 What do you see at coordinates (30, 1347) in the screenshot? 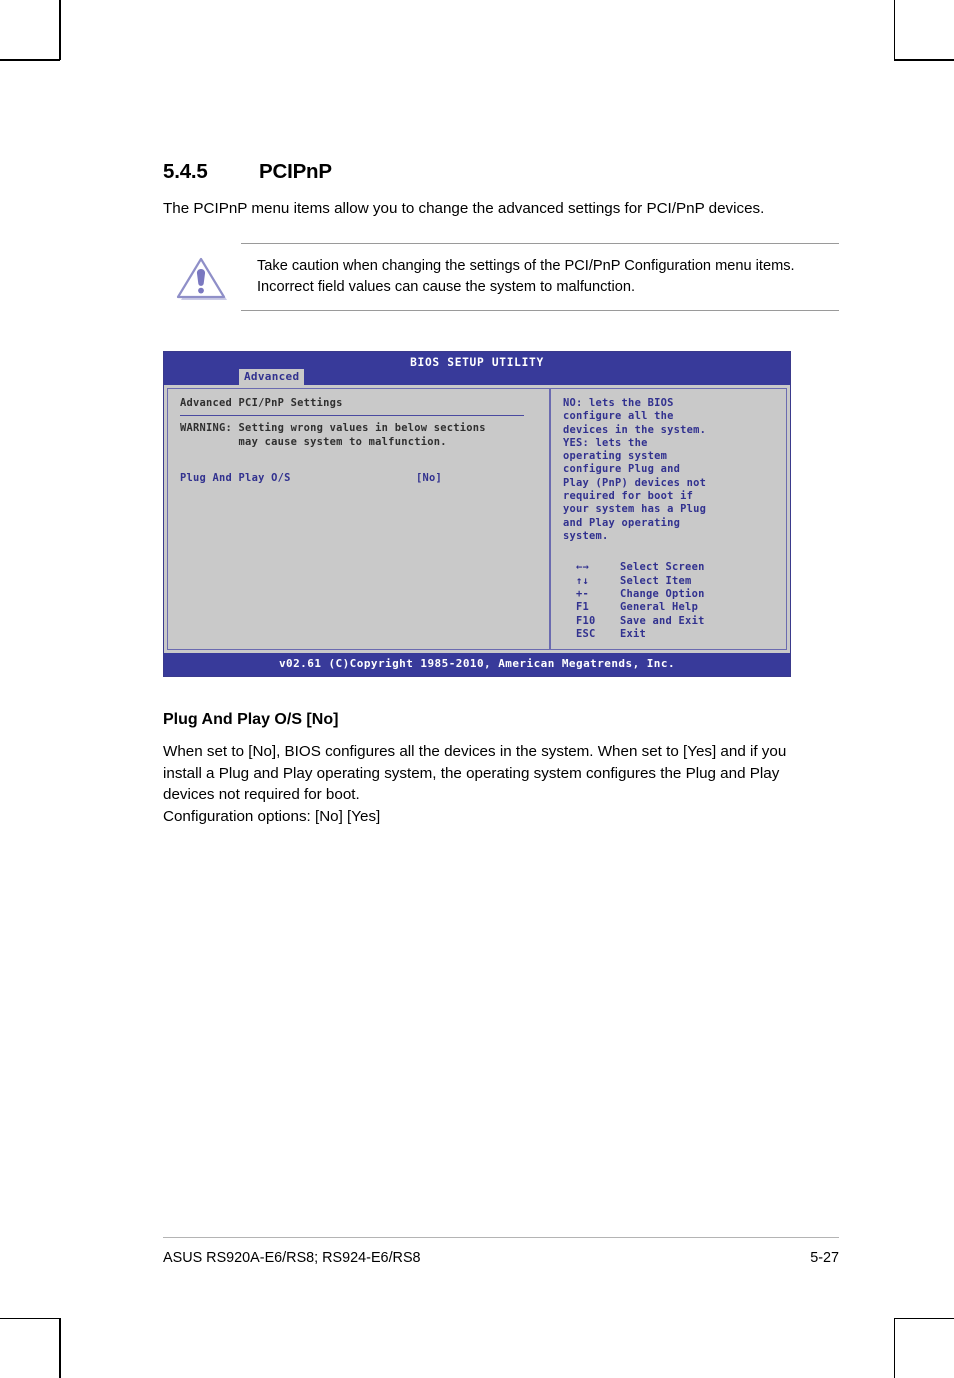
I see `crop-mark-bottom-left` at bounding box center [30, 1347].